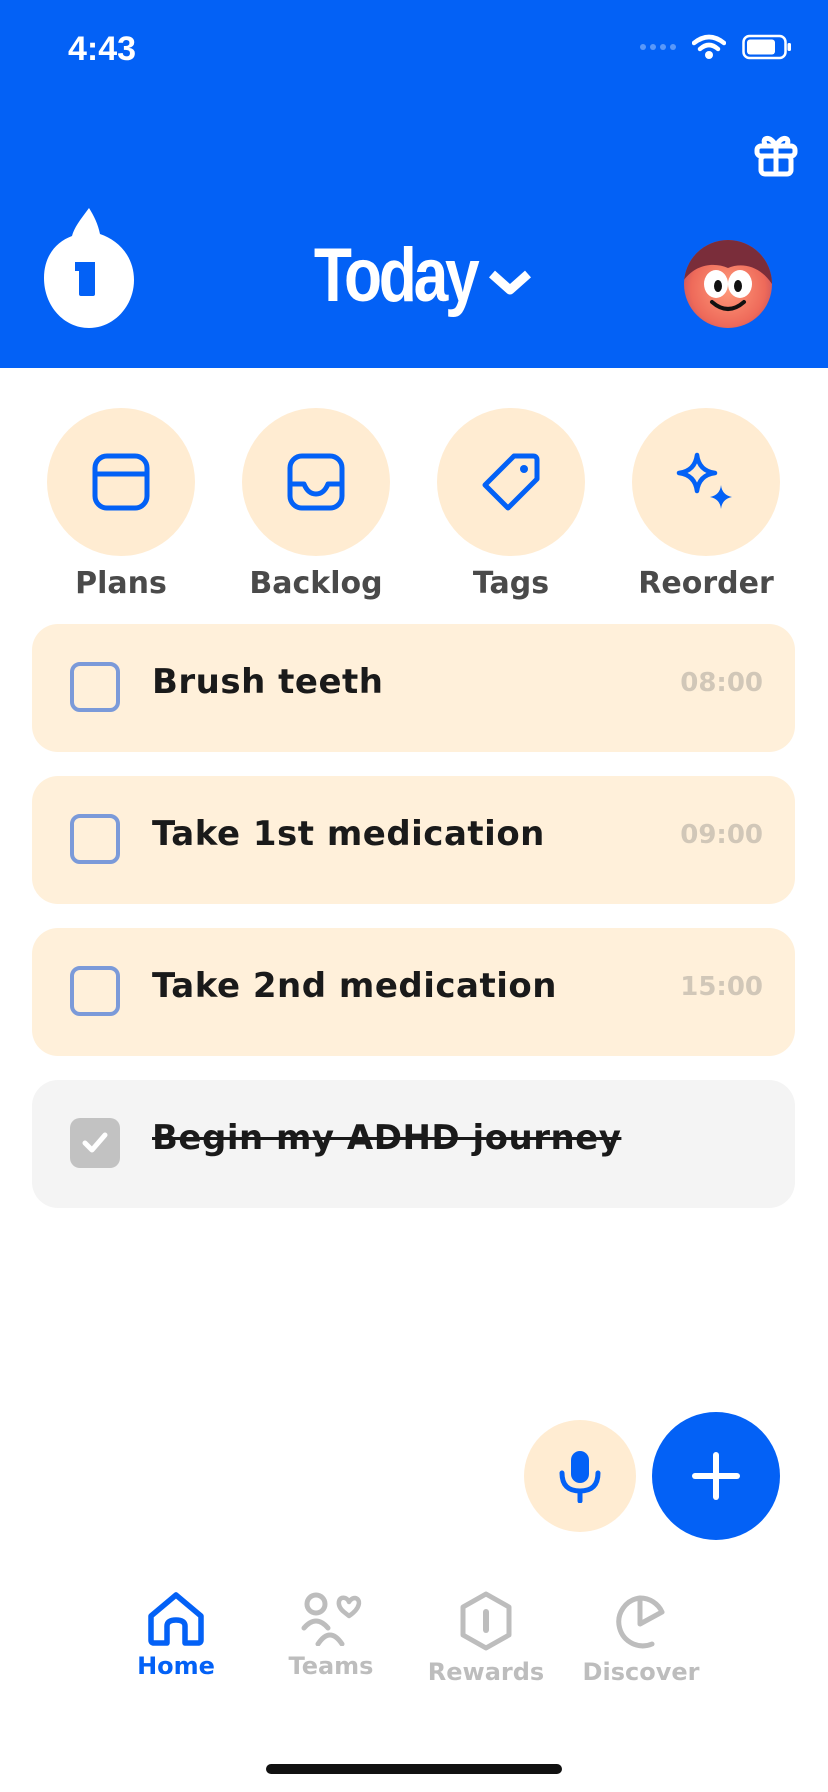 The image size is (828, 1792). I want to click on task-label: Take 2nd medication, so click(354, 986).